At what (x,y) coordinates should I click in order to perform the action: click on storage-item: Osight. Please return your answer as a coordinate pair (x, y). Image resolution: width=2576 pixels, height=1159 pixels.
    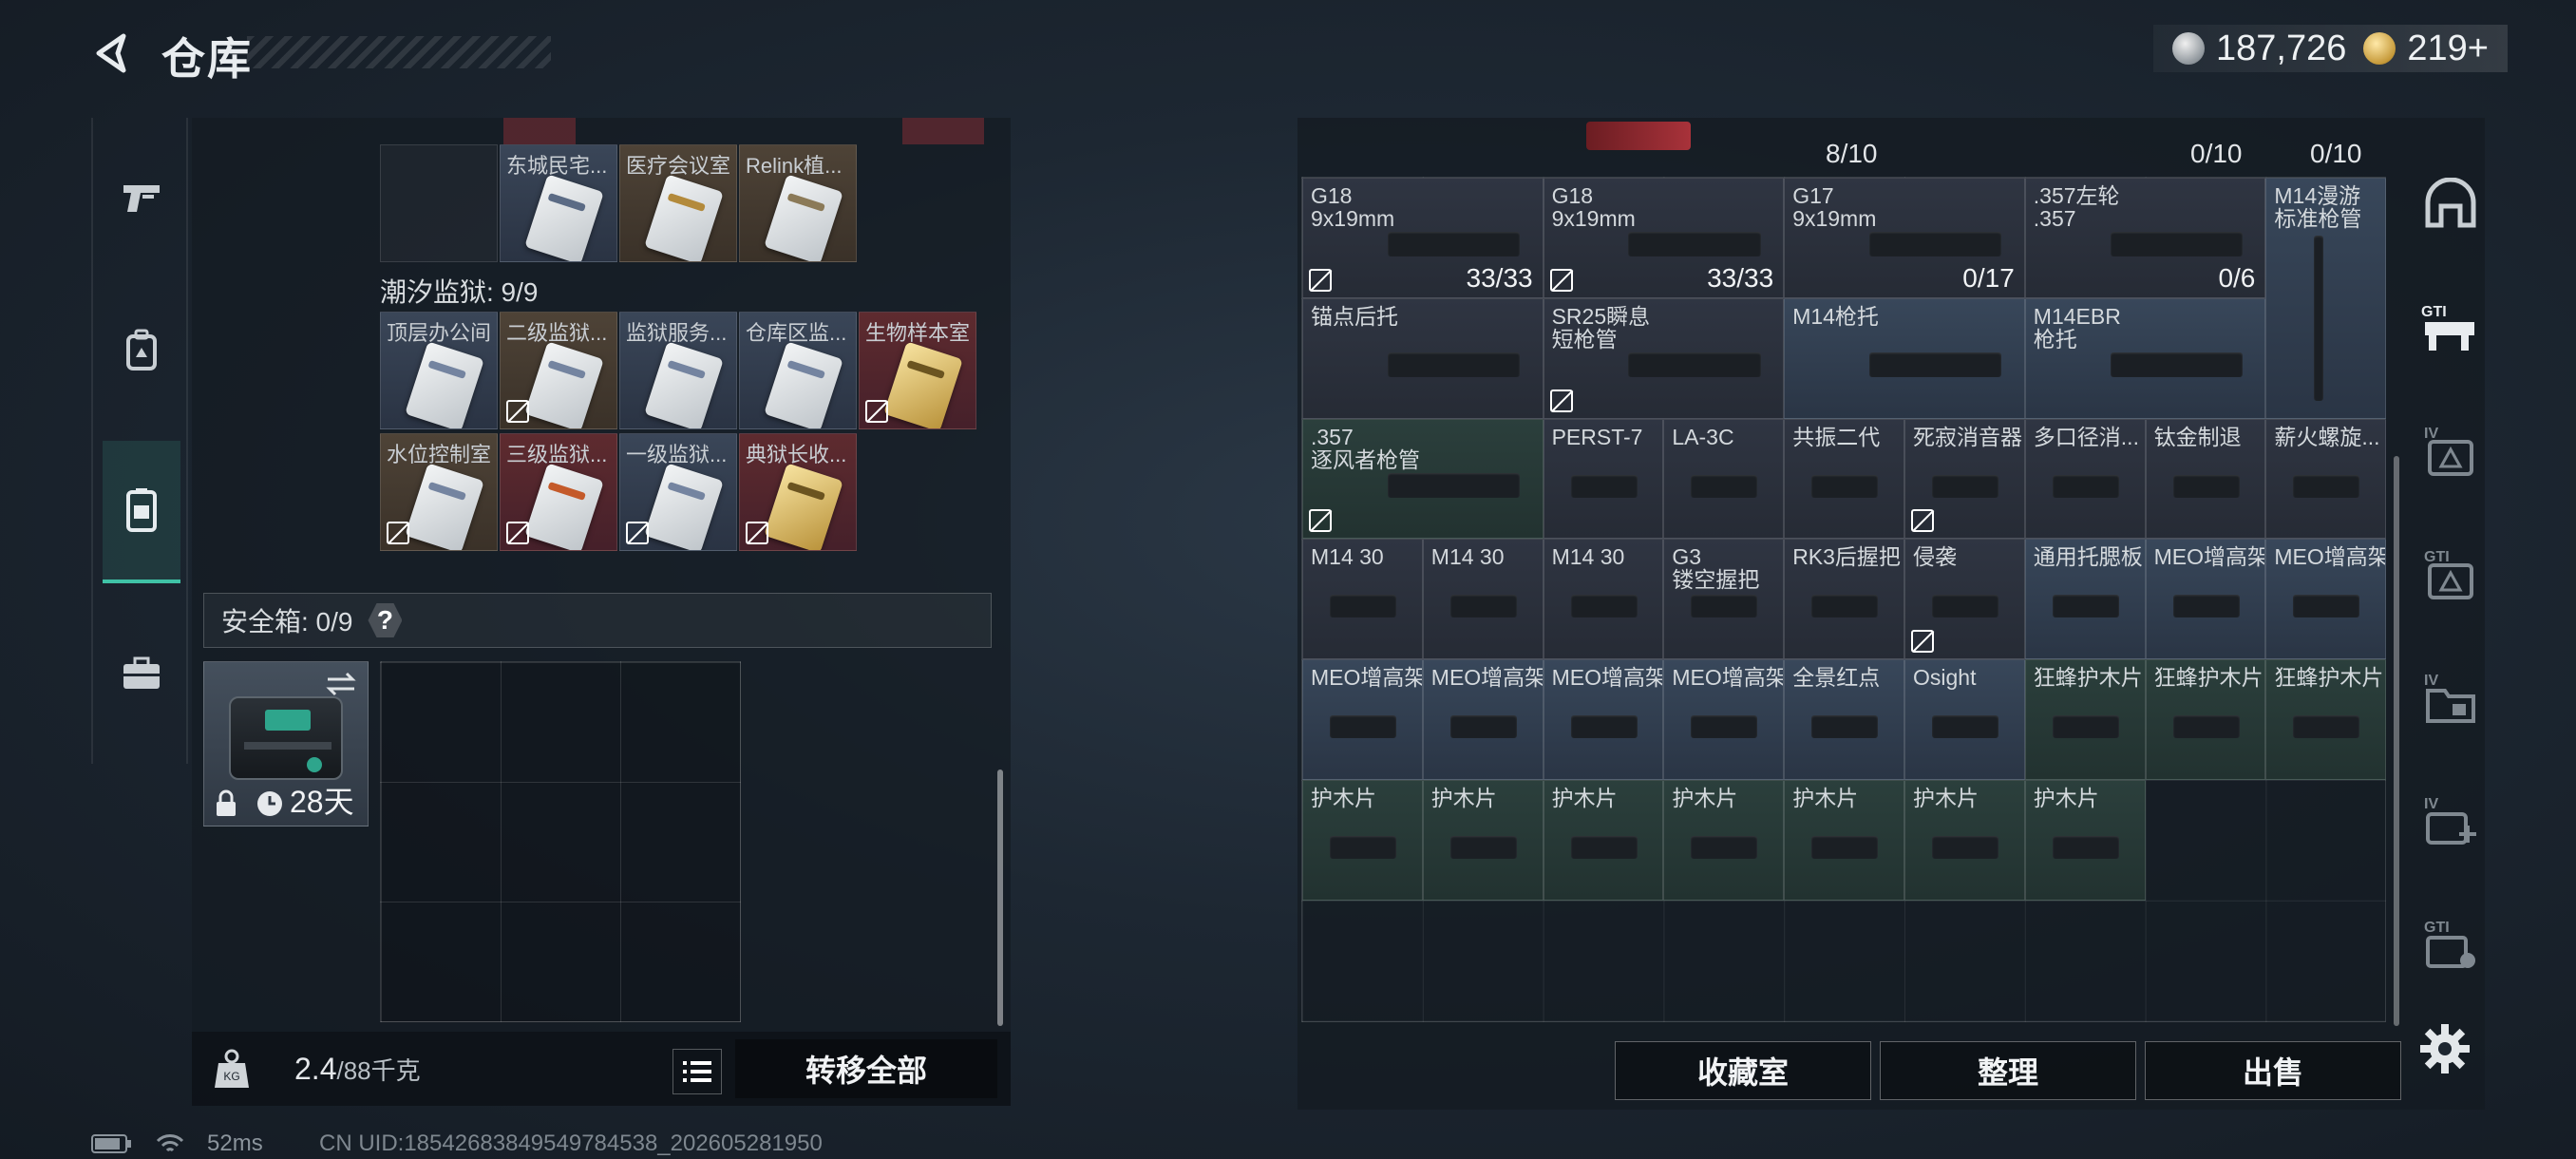
    Looking at the image, I should click on (1964, 719).